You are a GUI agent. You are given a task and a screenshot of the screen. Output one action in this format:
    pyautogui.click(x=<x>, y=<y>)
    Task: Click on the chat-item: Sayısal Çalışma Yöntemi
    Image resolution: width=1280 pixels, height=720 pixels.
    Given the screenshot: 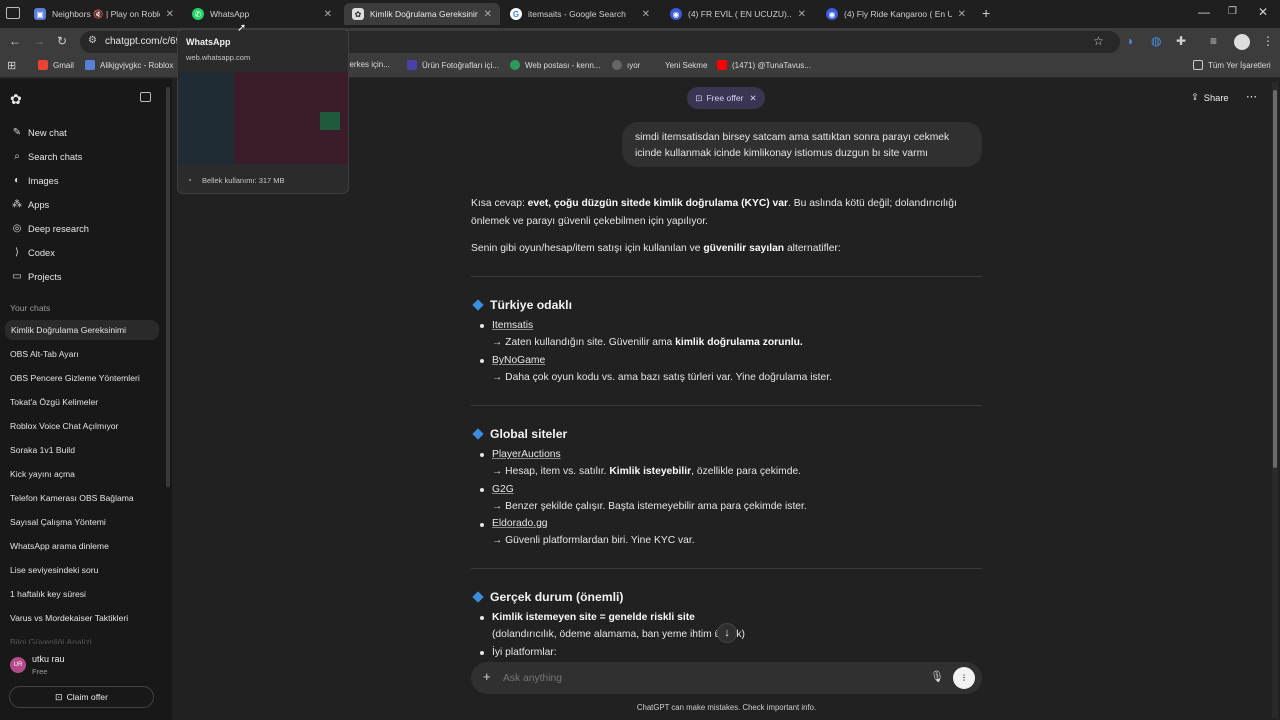 What is the action you would take?
    pyautogui.click(x=58, y=522)
    